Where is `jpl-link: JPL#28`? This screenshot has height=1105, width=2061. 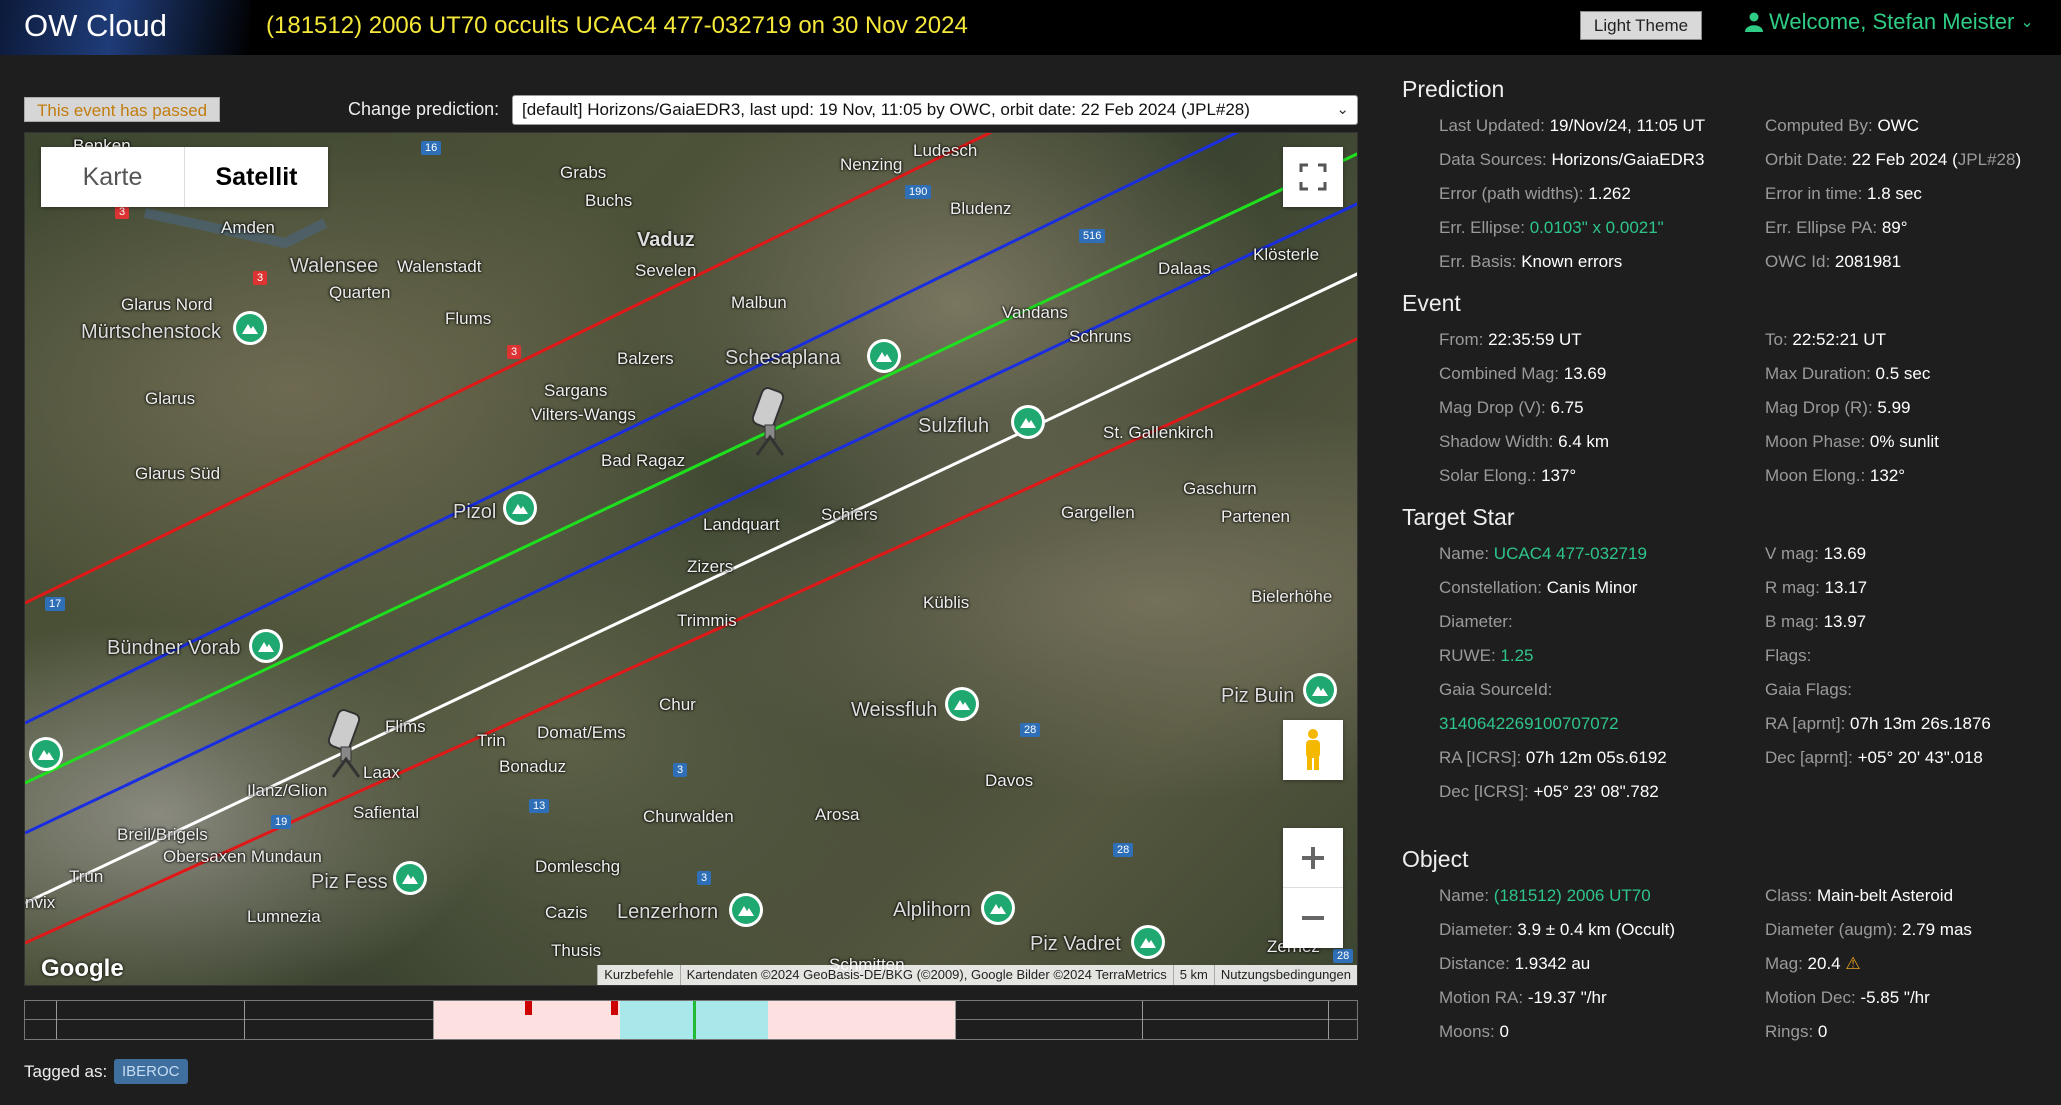 jpl-link: JPL#28 is located at coordinates (1987, 159).